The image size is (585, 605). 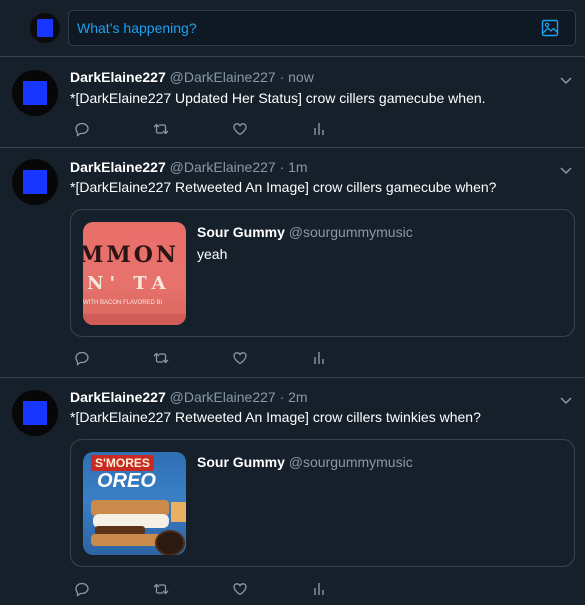 What do you see at coordinates (129, 283) in the screenshot?
I see `thumb-text: N' TA` at bounding box center [129, 283].